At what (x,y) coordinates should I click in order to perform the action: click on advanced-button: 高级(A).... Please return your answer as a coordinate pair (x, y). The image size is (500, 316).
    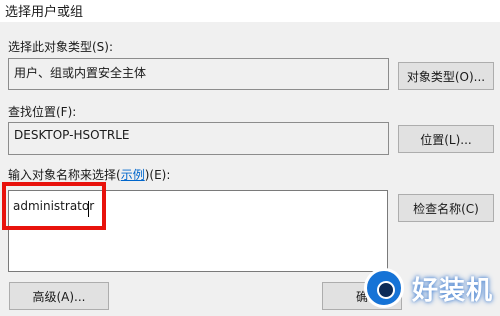
    Looking at the image, I should click on (59, 296).